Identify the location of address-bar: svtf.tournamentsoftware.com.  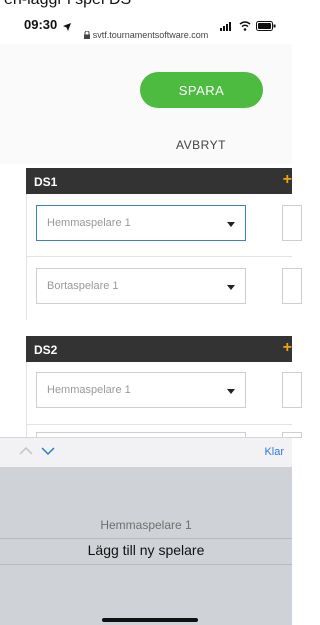
(146, 35).